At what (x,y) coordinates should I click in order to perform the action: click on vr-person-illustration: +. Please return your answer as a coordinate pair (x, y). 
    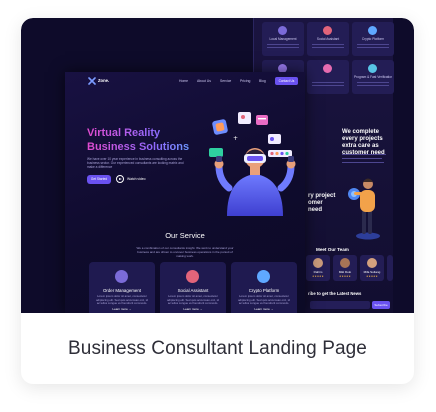
    Looking at the image, I should click on (252, 164).